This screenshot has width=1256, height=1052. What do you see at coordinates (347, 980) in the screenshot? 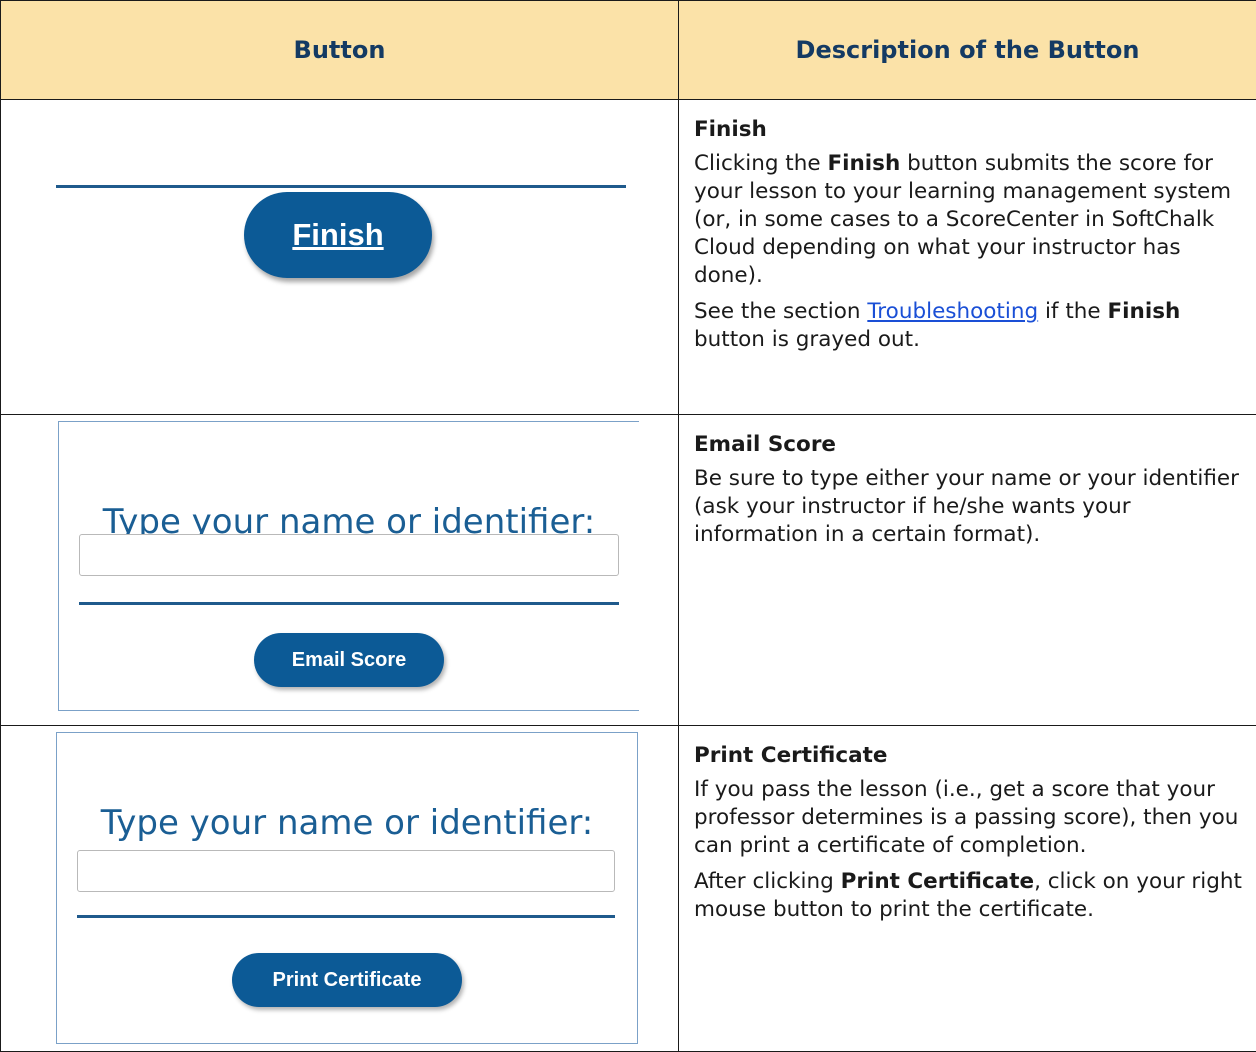
I see `print-certificate-button: Print Certificate` at bounding box center [347, 980].